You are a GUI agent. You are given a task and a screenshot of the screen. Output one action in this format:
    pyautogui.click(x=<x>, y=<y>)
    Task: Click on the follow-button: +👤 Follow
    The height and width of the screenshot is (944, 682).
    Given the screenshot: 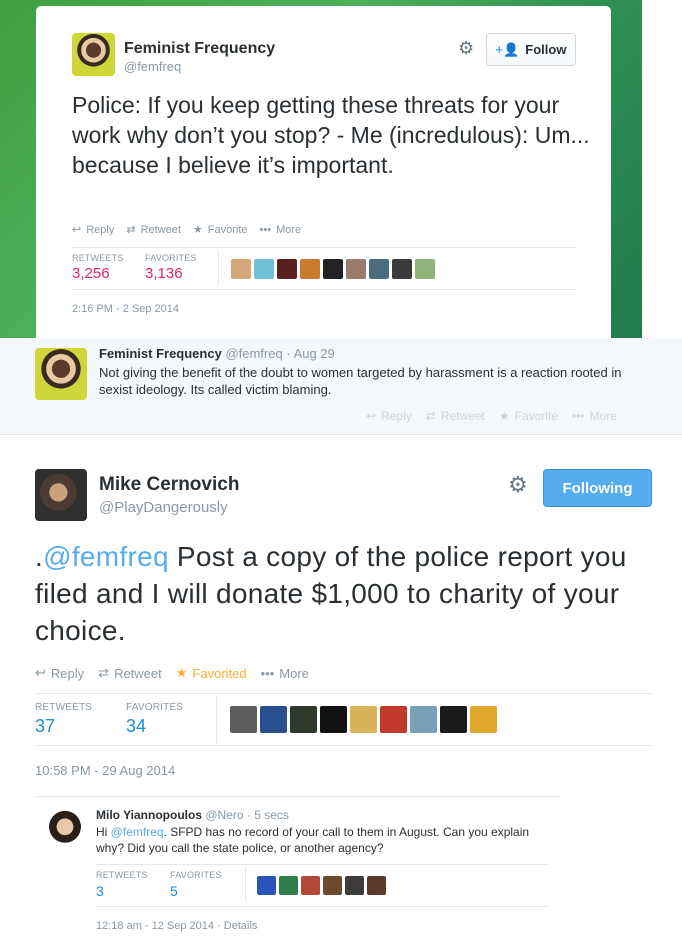 What is the action you would take?
    pyautogui.click(x=531, y=49)
    